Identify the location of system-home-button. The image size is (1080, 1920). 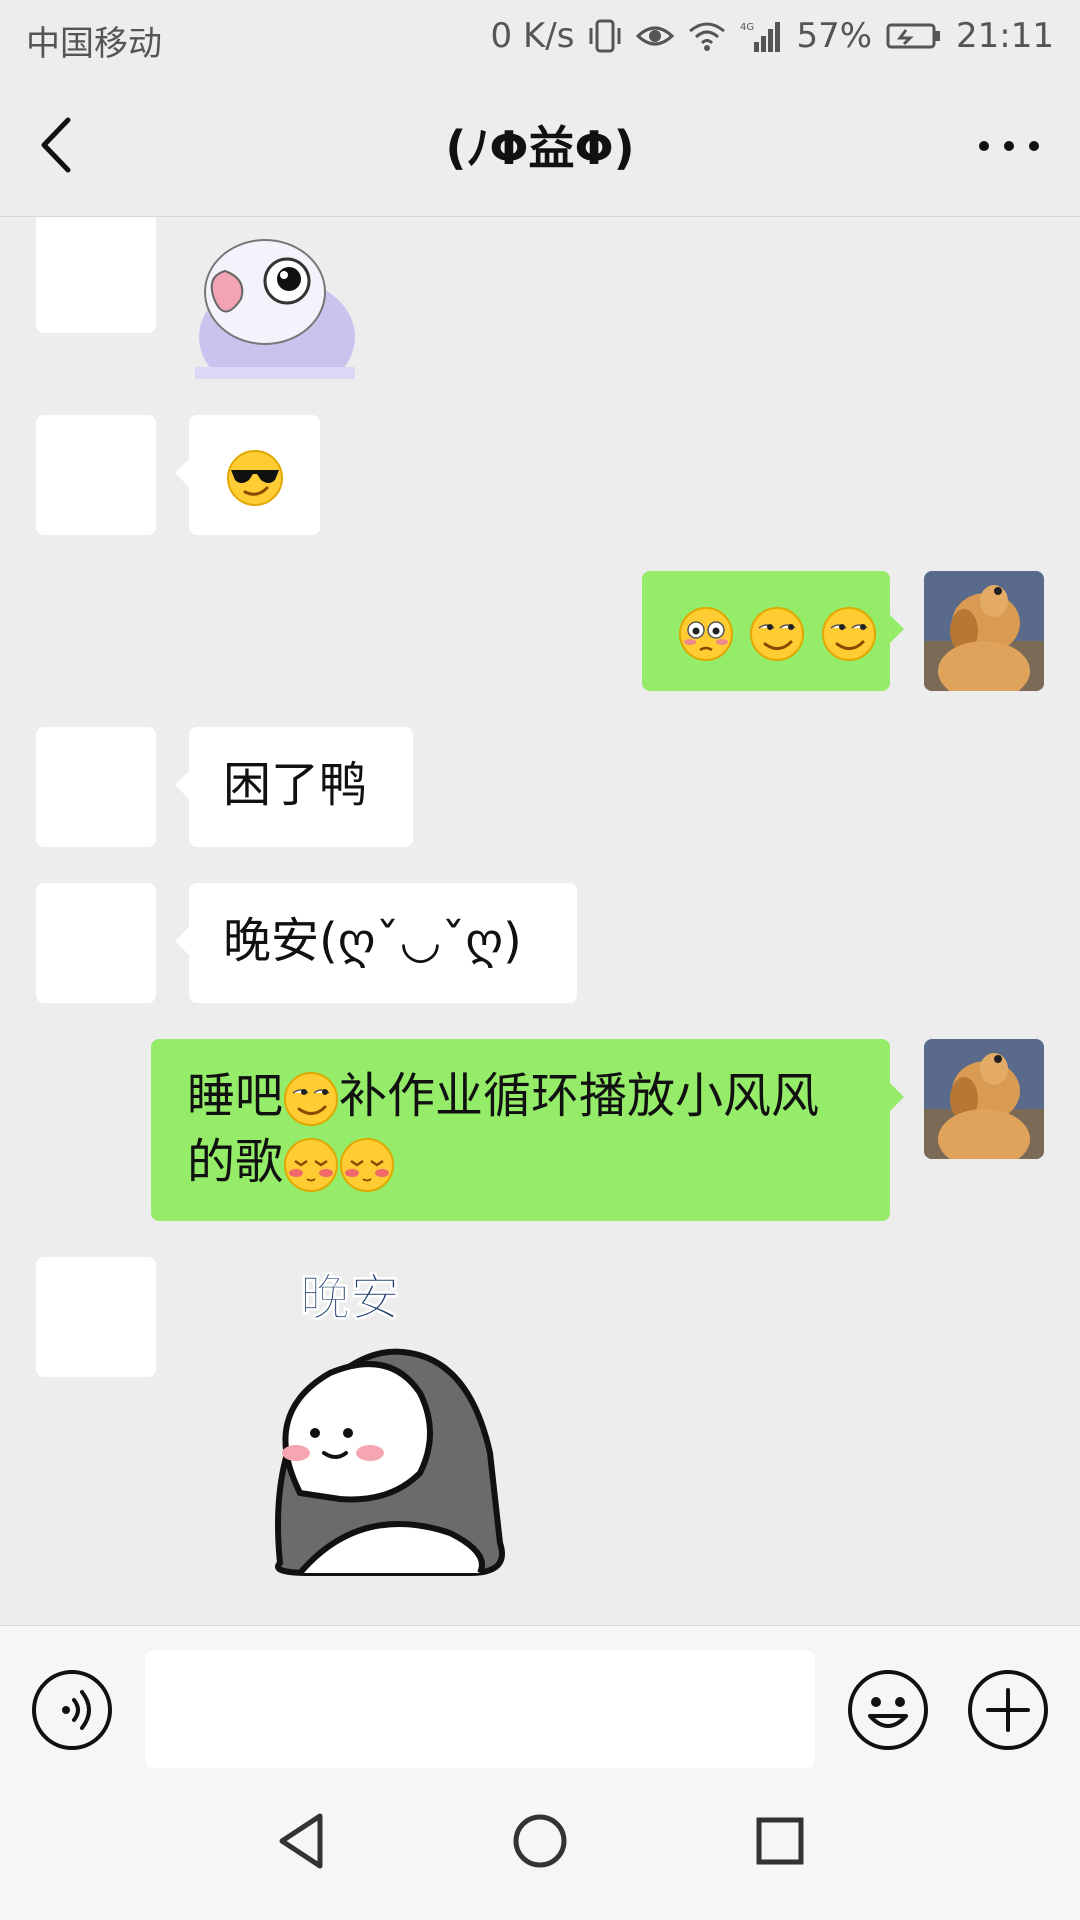
(540, 1841).